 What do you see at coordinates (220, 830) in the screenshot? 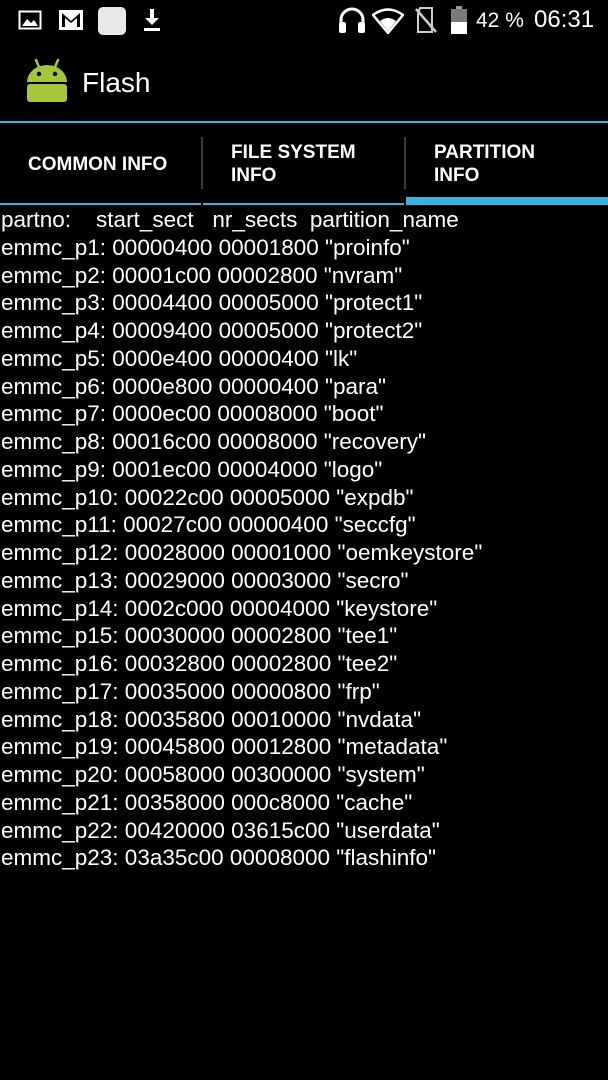
I see `partition-row: emmc_p22: 00420000 03615c00 "userdata"` at bounding box center [220, 830].